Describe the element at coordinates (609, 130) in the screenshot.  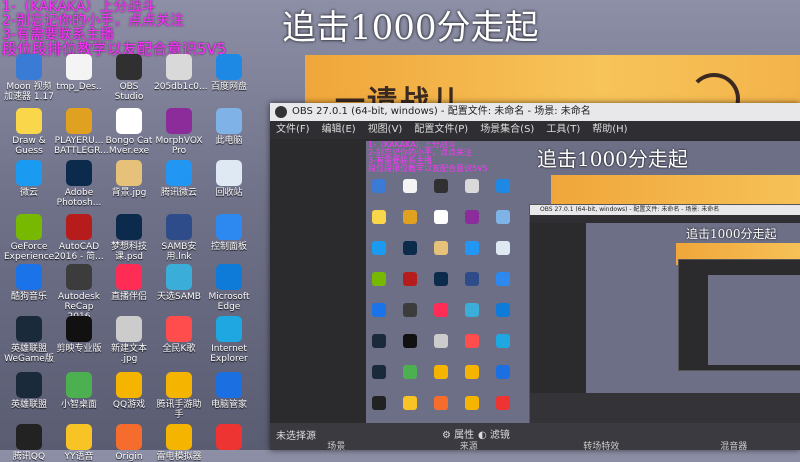
I see `menu-help: 帮助(H)` at that location.